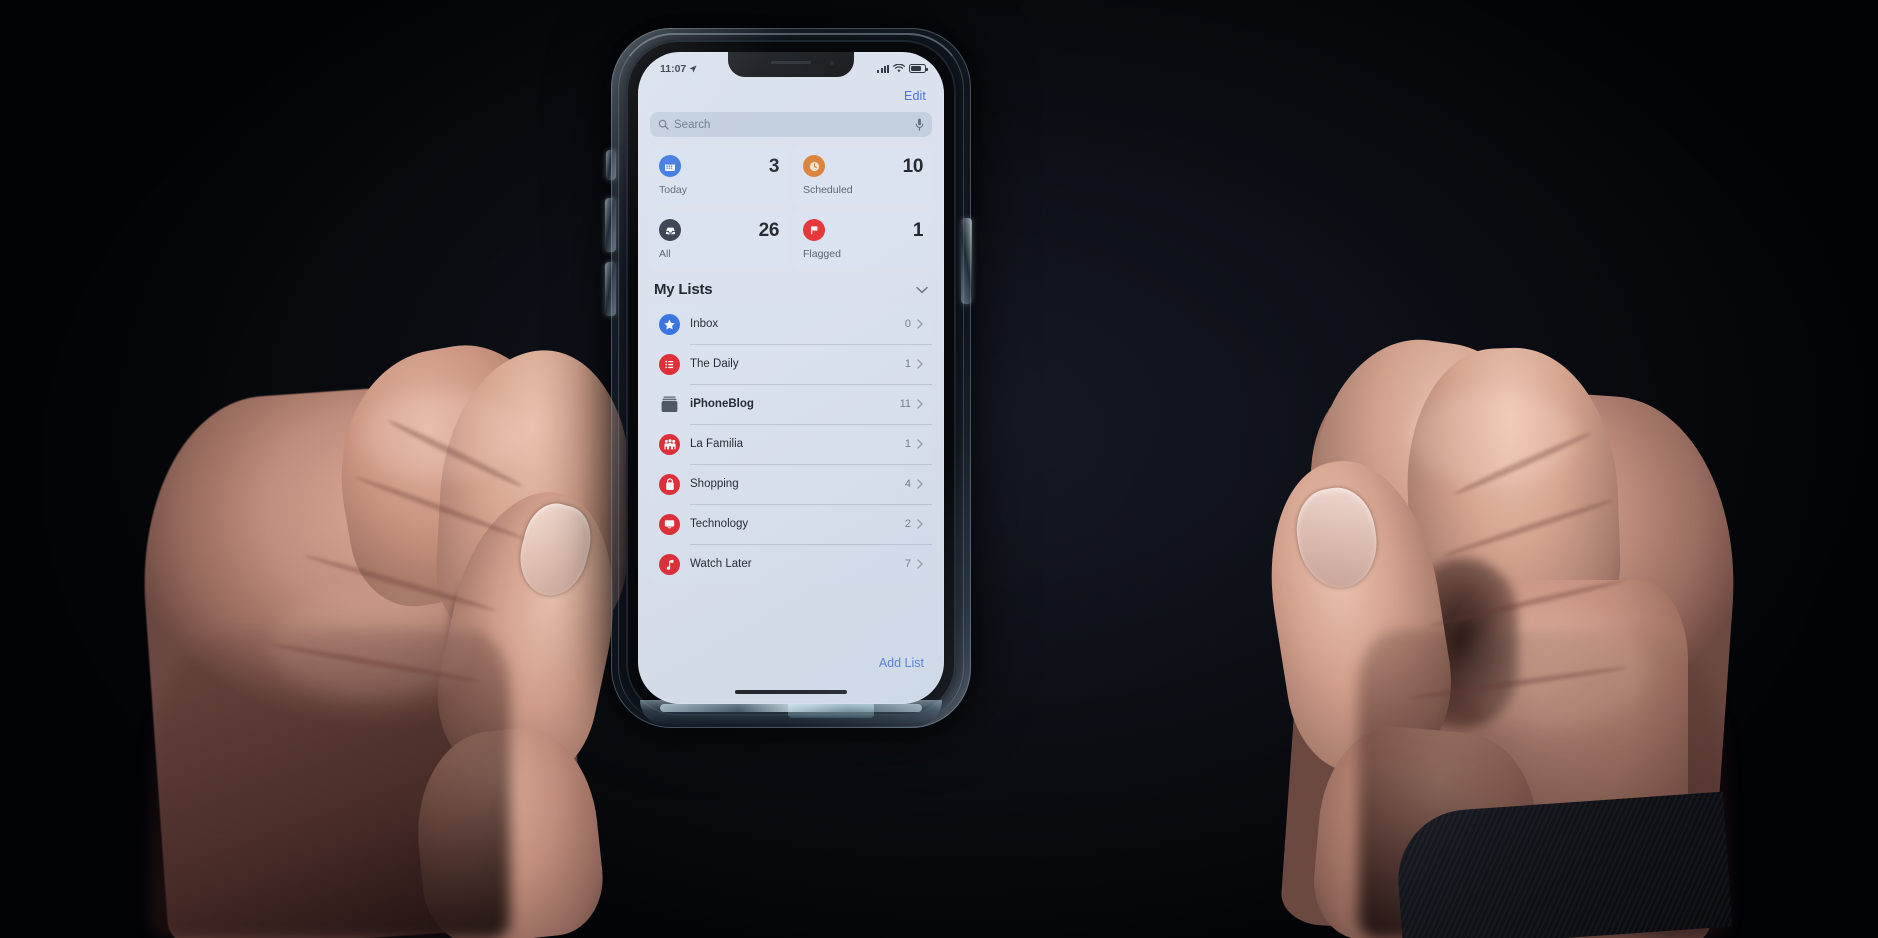 The width and height of the screenshot is (1878, 938). I want to click on magnifier-icon, so click(663, 124).